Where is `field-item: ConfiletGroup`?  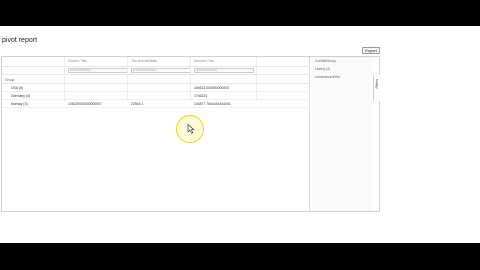 field-item: ConfiletGroup is located at coordinates (325, 61).